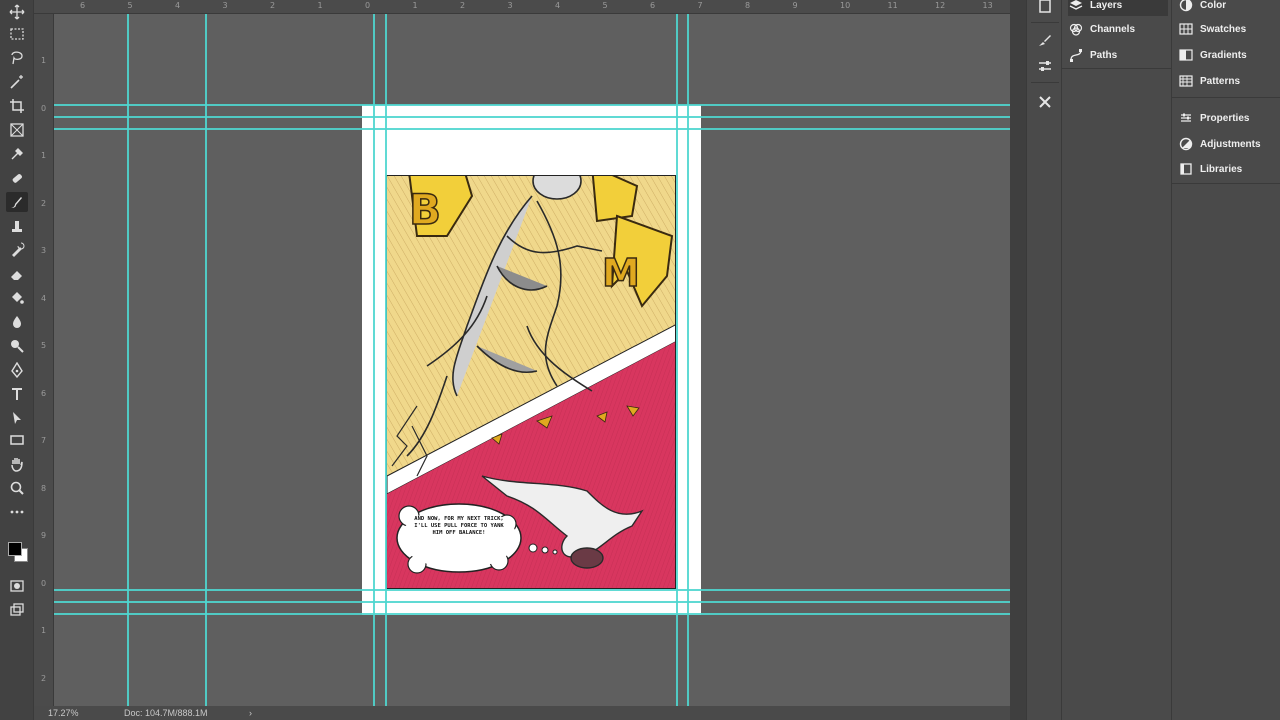 This screenshot has width=1280, height=720. Describe the element at coordinates (17, 274) in the screenshot. I see `eraser-tool-icon` at that location.